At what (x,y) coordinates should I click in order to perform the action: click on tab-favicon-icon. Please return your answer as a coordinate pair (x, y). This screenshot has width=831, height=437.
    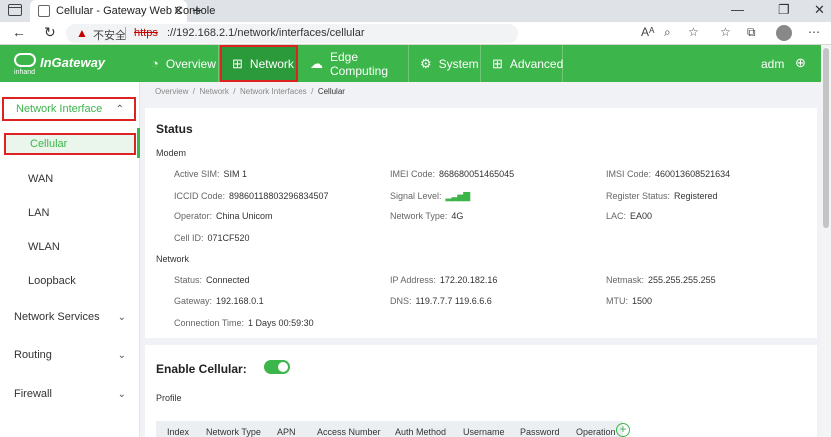
    Looking at the image, I should click on (44, 11).